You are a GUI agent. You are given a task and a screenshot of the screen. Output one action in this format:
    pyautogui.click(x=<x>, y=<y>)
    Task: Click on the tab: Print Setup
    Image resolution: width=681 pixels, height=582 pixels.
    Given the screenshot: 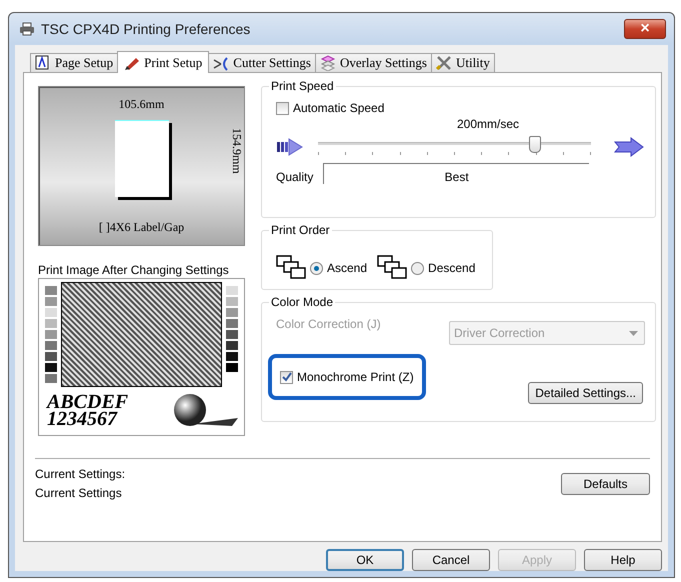 What is the action you would take?
    pyautogui.click(x=163, y=62)
    